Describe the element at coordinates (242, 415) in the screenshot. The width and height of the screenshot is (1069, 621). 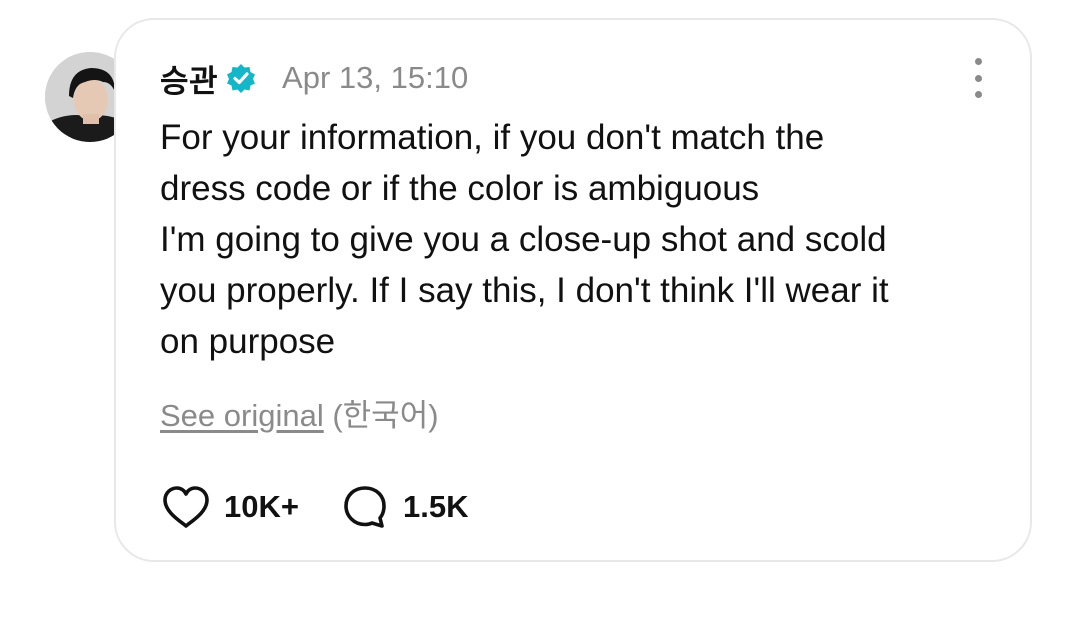
I see `see-original-link: See original` at that location.